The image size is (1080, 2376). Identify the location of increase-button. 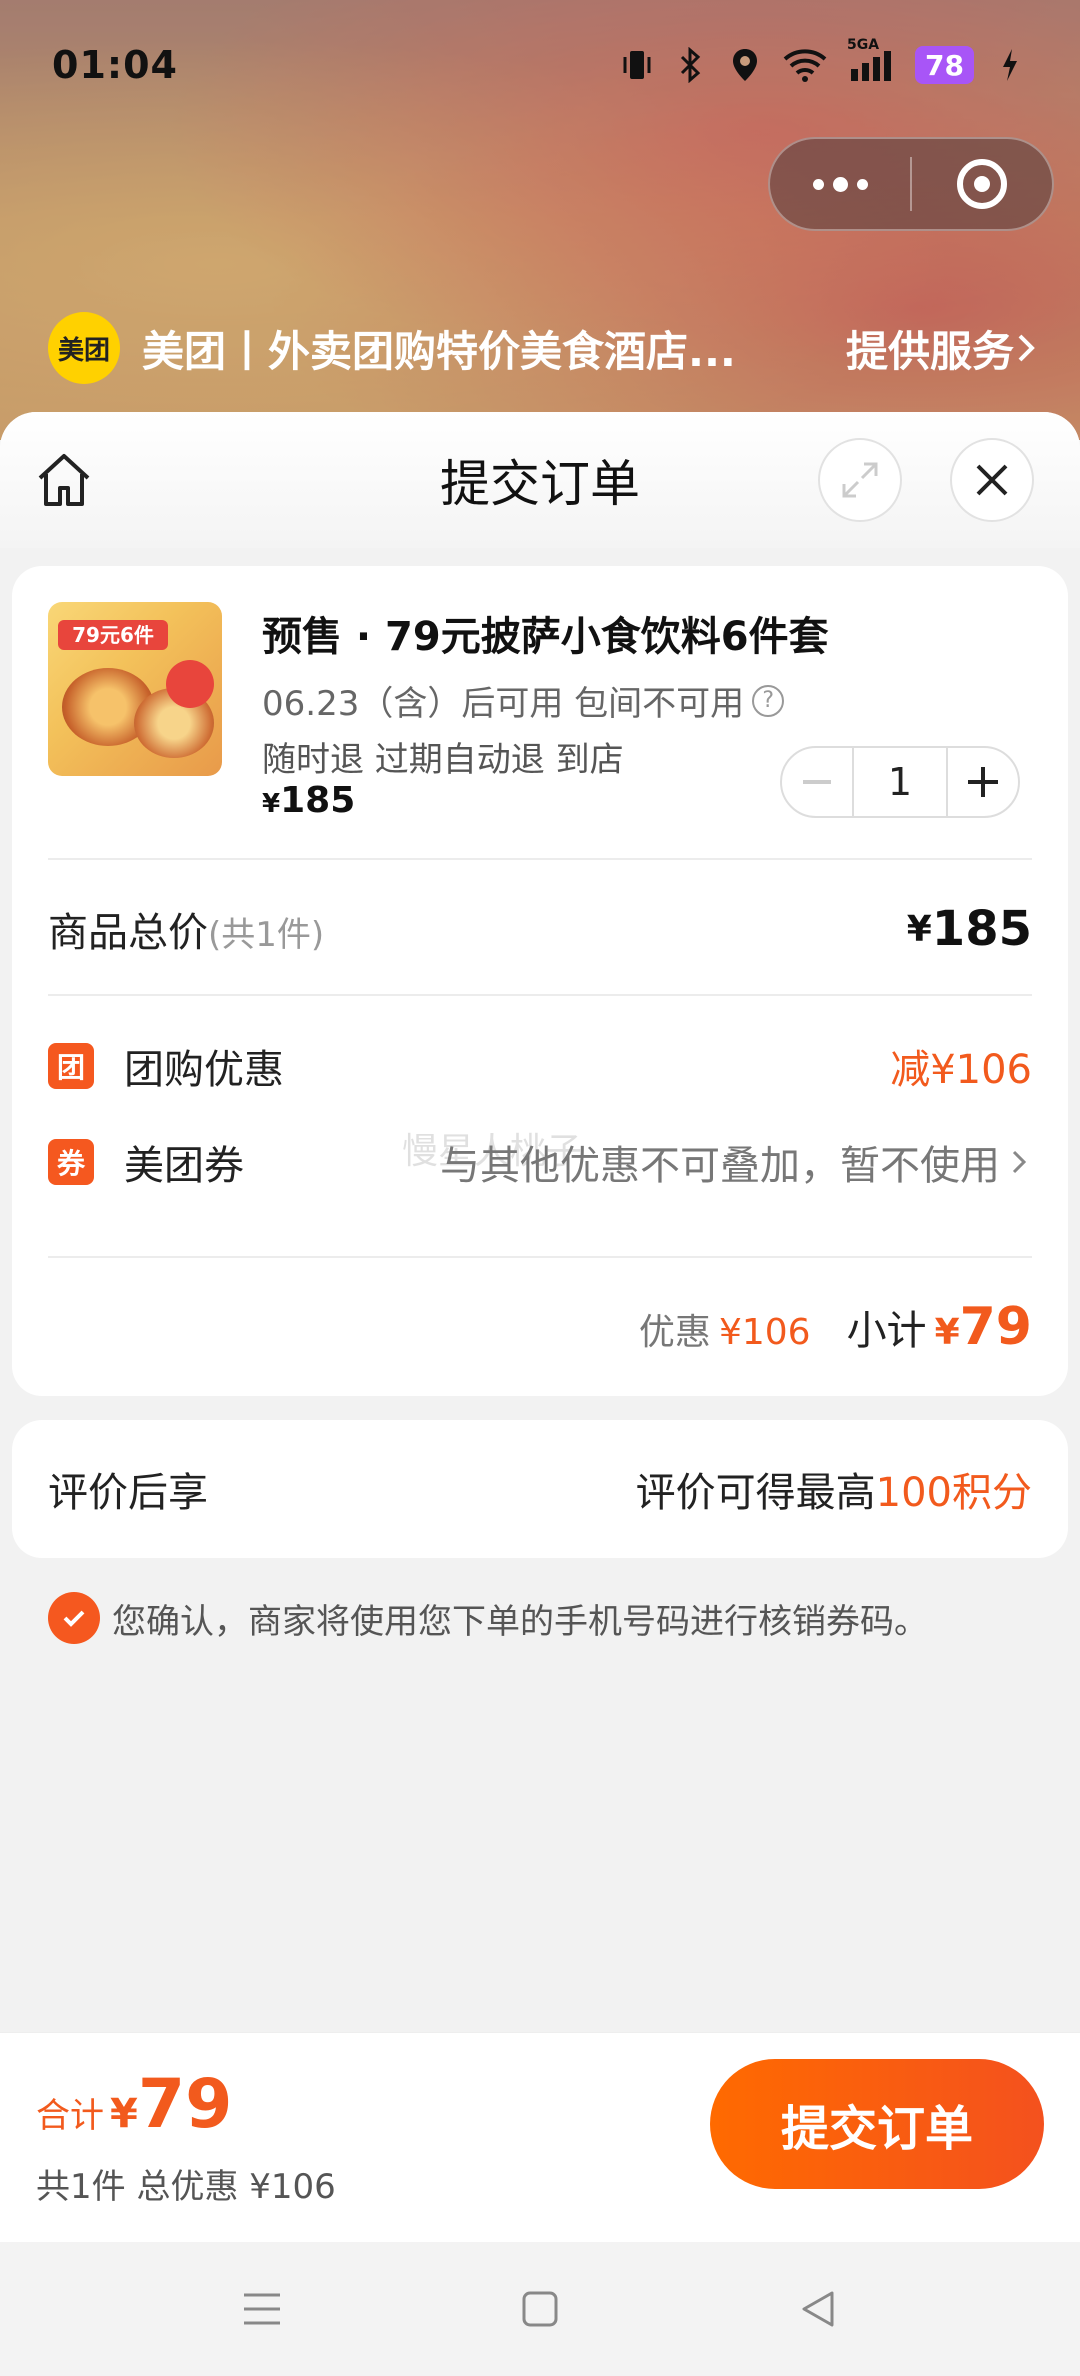
(983, 782).